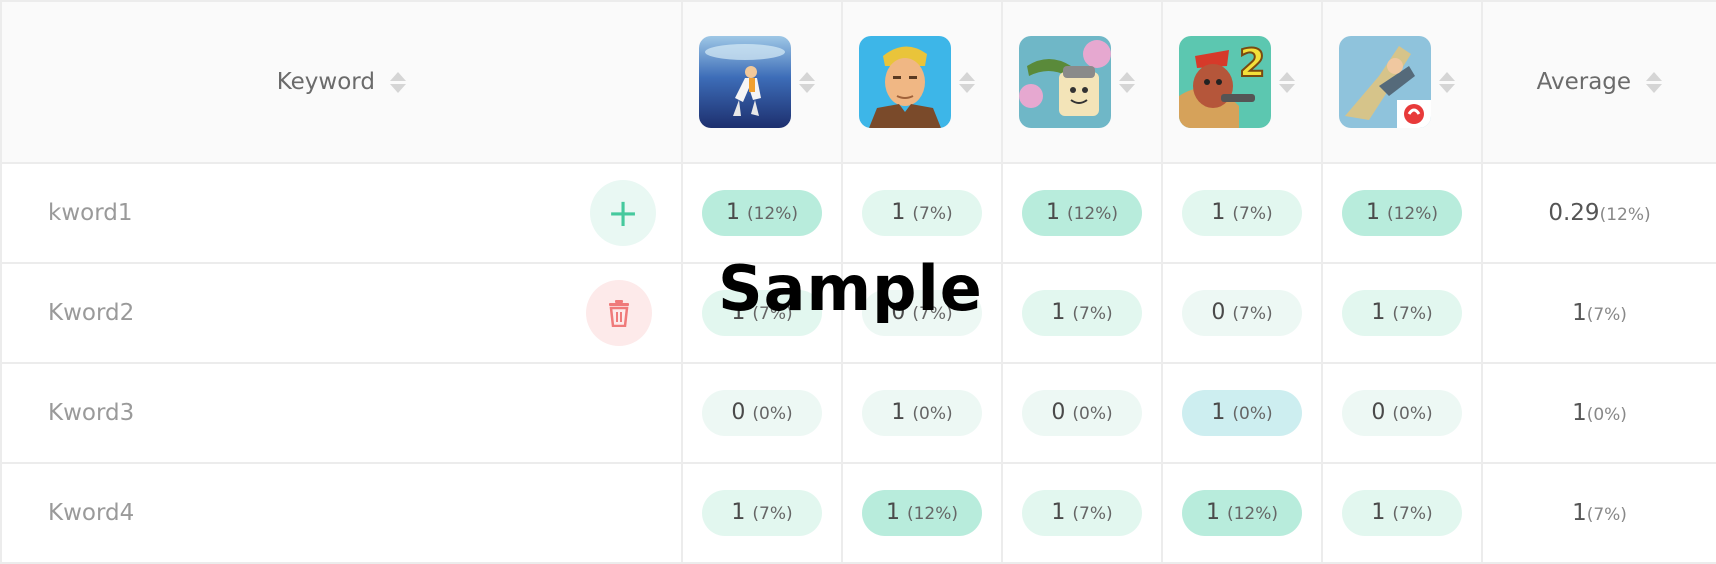  Describe the element at coordinates (1252, 63) in the screenshot. I see `svg-text: 2` at that location.